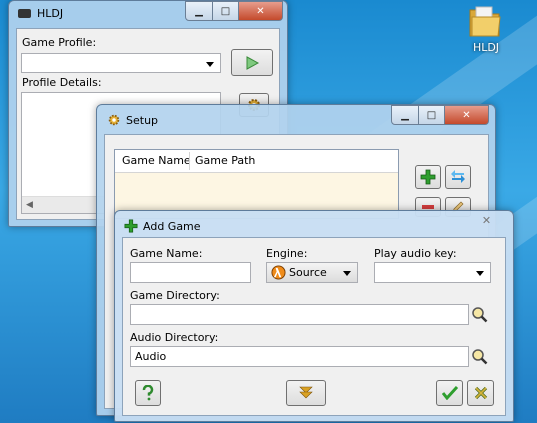 The height and width of the screenshot is (423, 537). What do you see at coordinates (114, 120) in the screenshot?
I see `gear-icon` at bounding box center [114, 120].